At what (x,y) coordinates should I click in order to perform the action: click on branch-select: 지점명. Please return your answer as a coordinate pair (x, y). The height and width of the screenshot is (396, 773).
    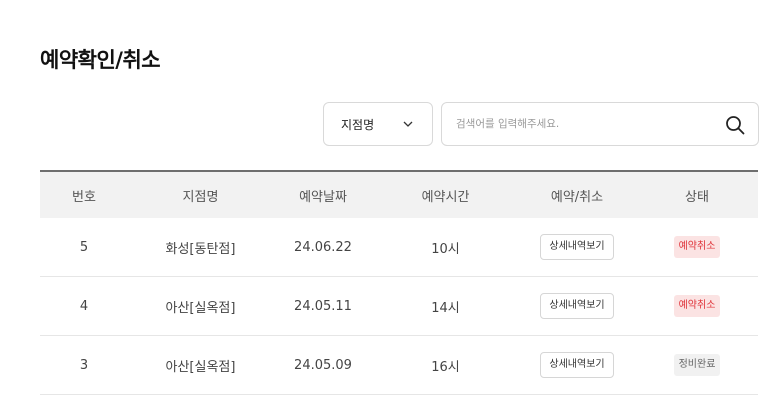
    Looking at the image, I should click on (378, 124).